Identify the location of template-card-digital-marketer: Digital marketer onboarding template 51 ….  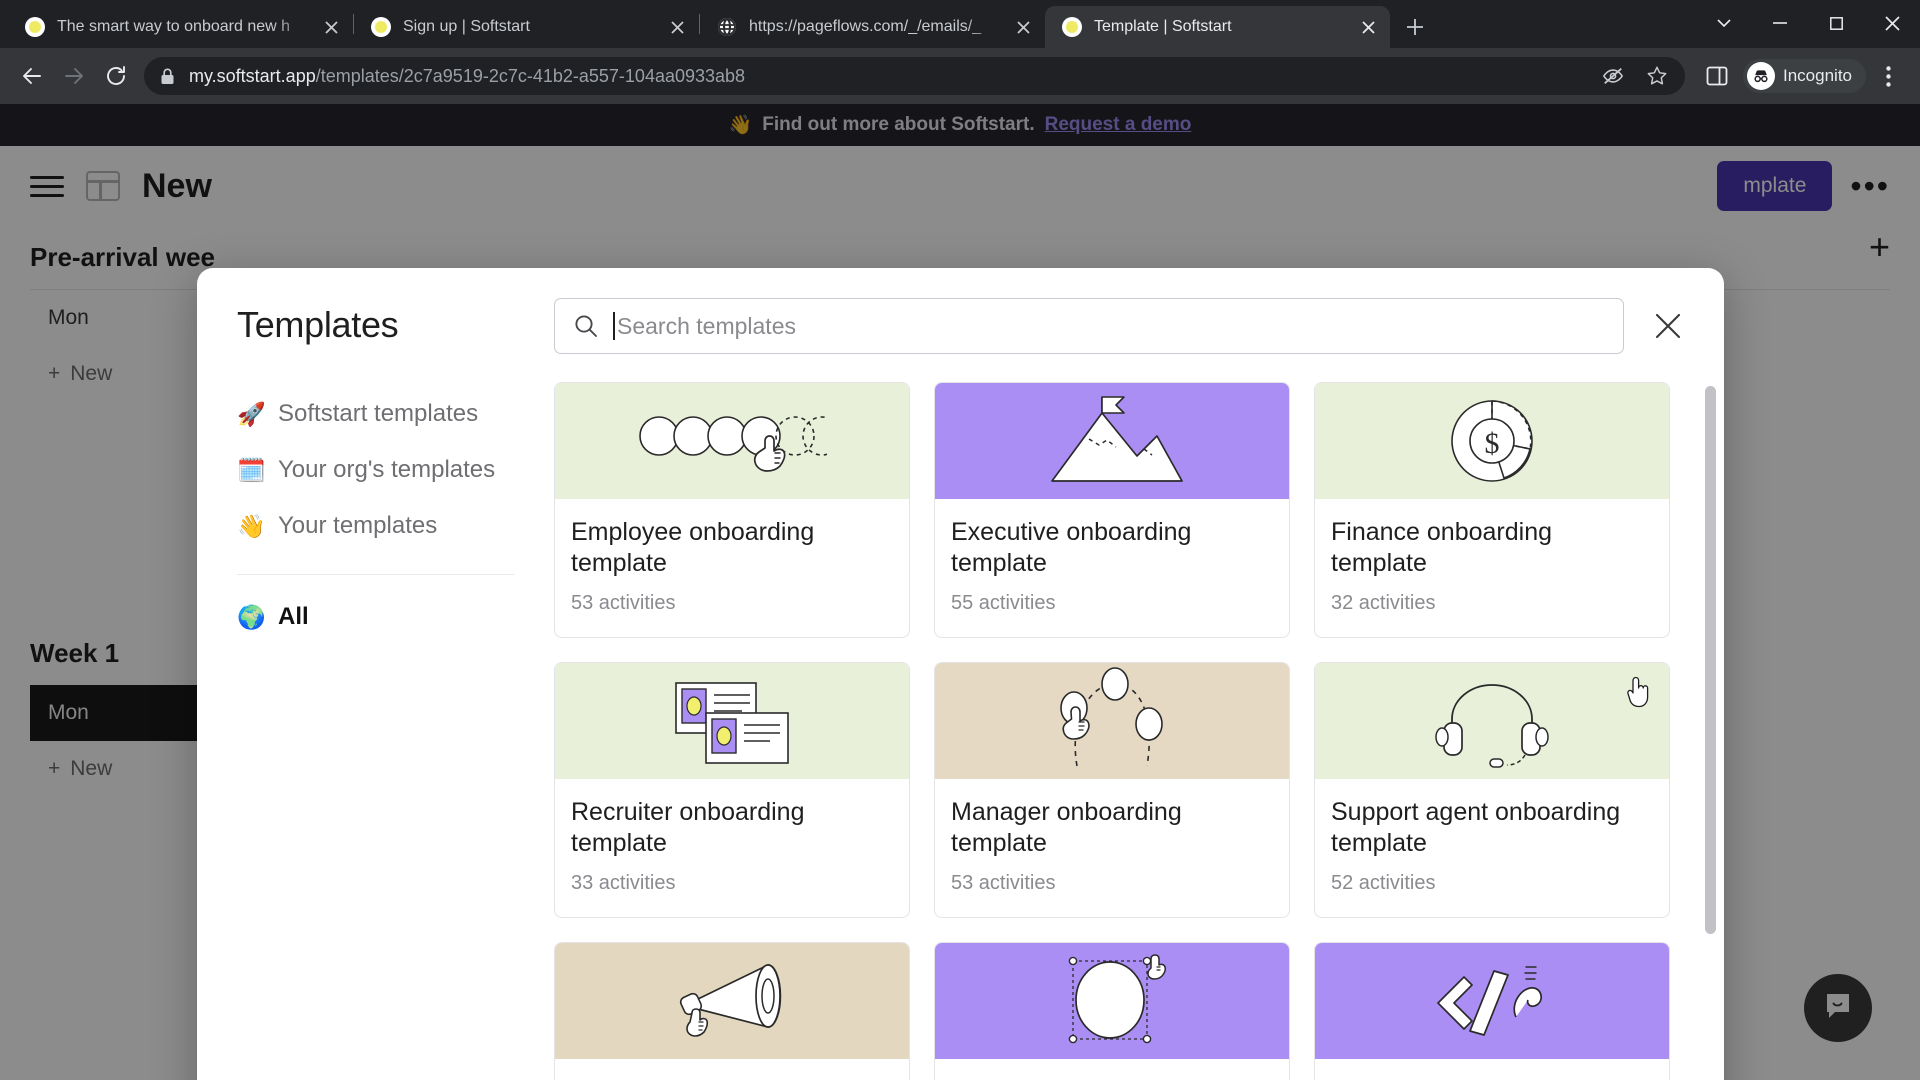
(732, 1011).